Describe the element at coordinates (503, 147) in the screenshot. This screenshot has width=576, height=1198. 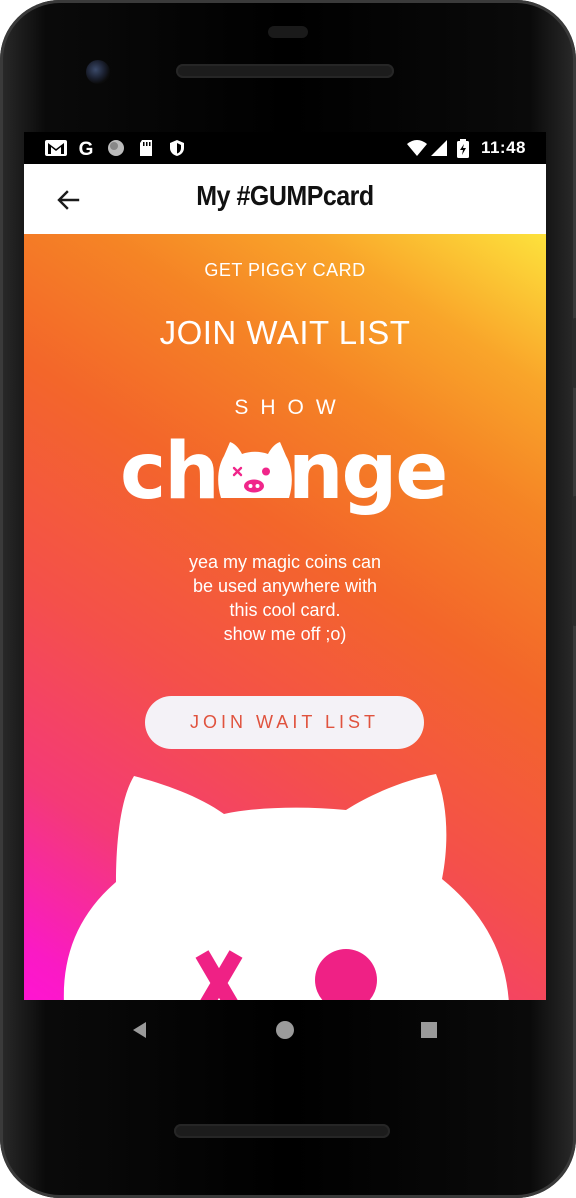
I see `status-time: 11:48` at that location.